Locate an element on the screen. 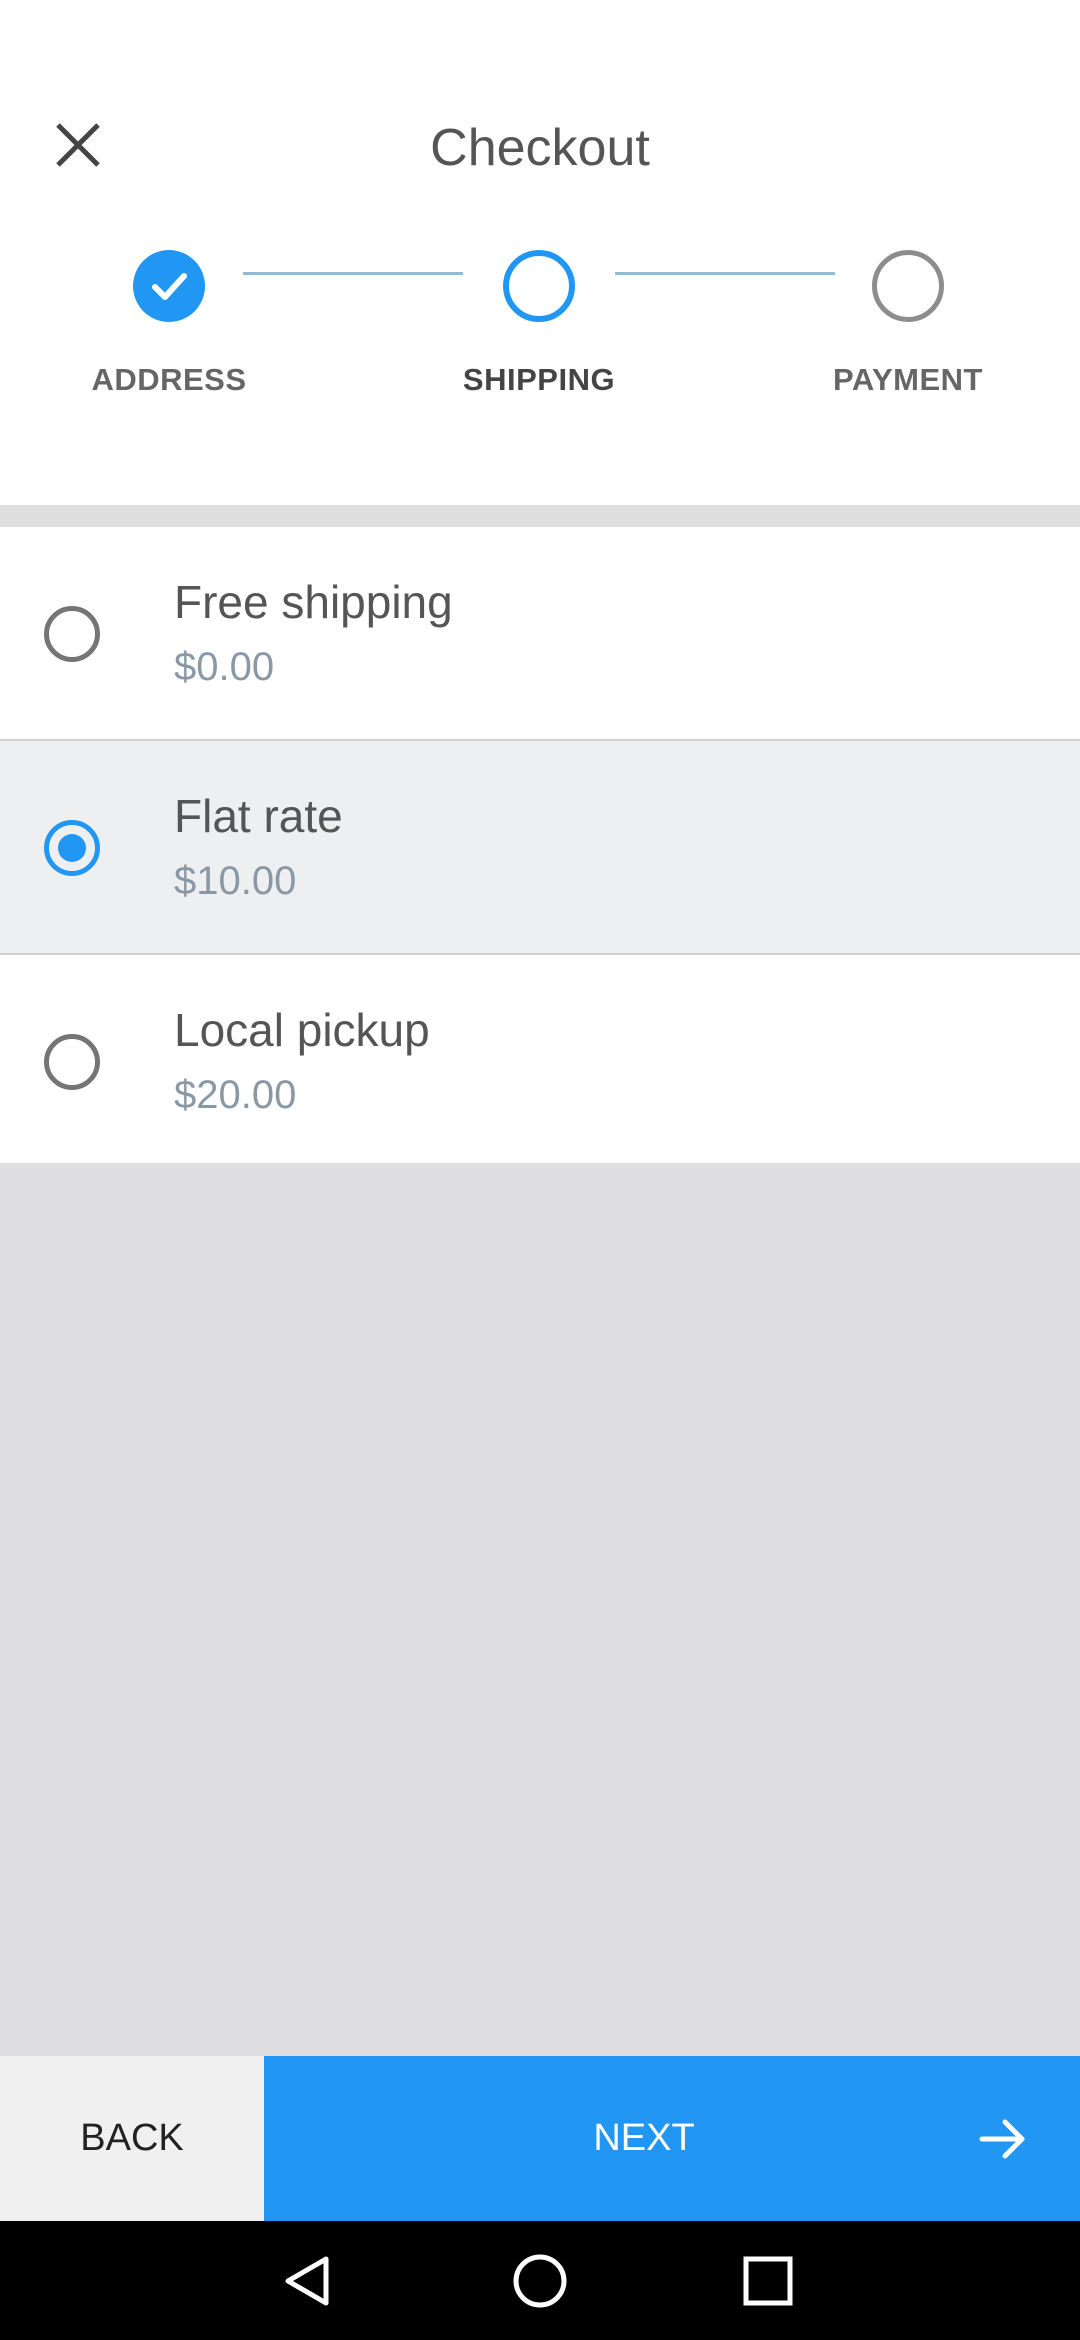 The image size is (1080, 2340). shipping-option-name: Free shipping is located at coordinates (313, 602).